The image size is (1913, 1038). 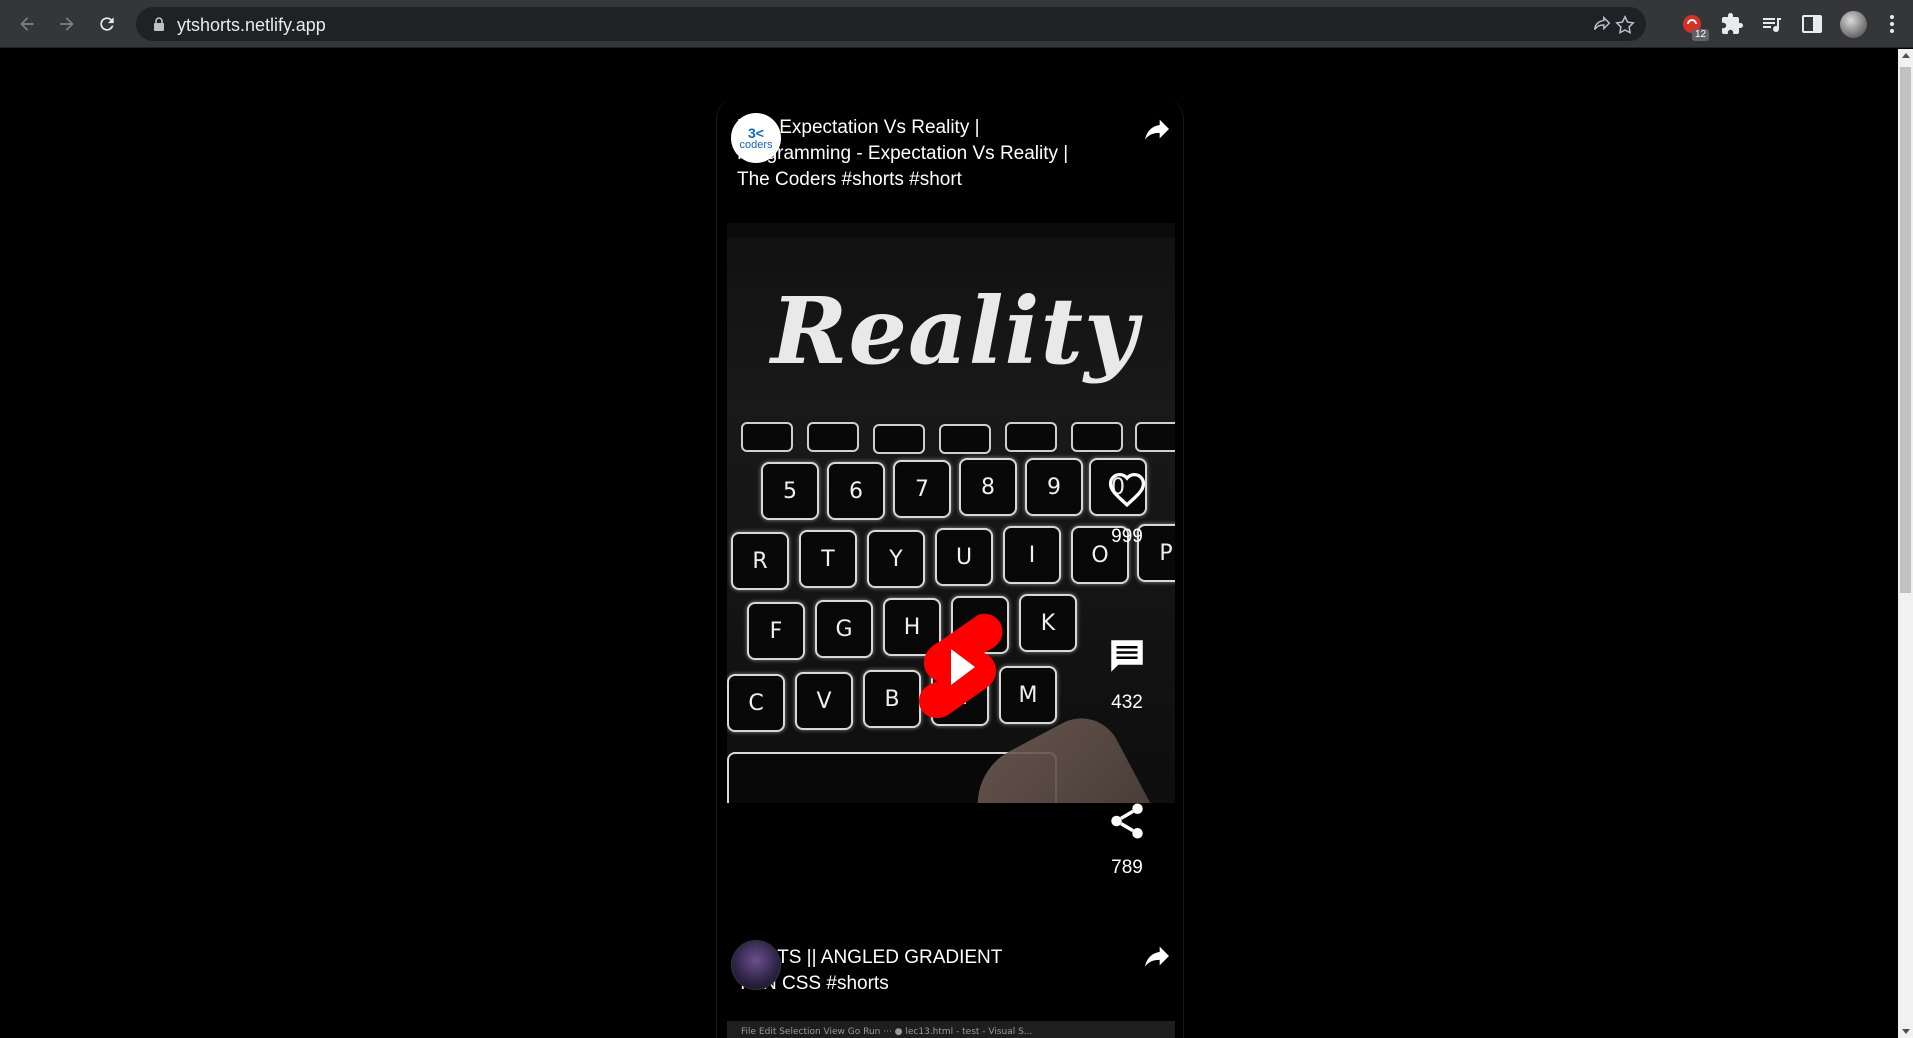 I want to click on share-button: 789, so click(x=1127, y=839).